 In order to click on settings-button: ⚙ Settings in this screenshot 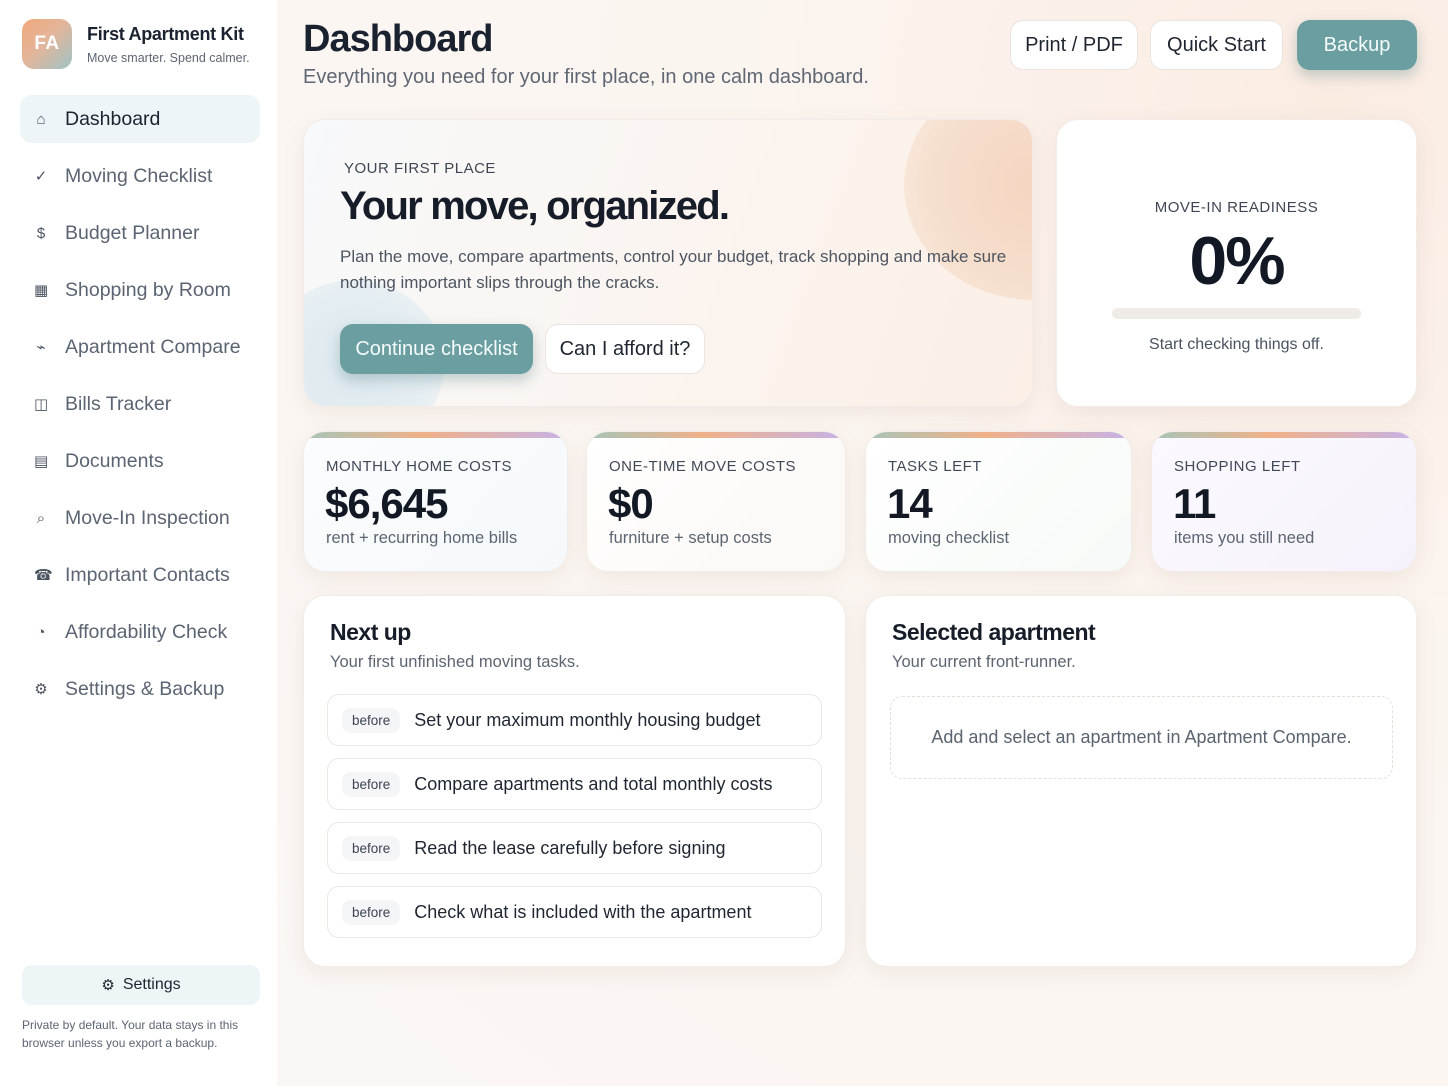, I will do `click(141, 985)`.